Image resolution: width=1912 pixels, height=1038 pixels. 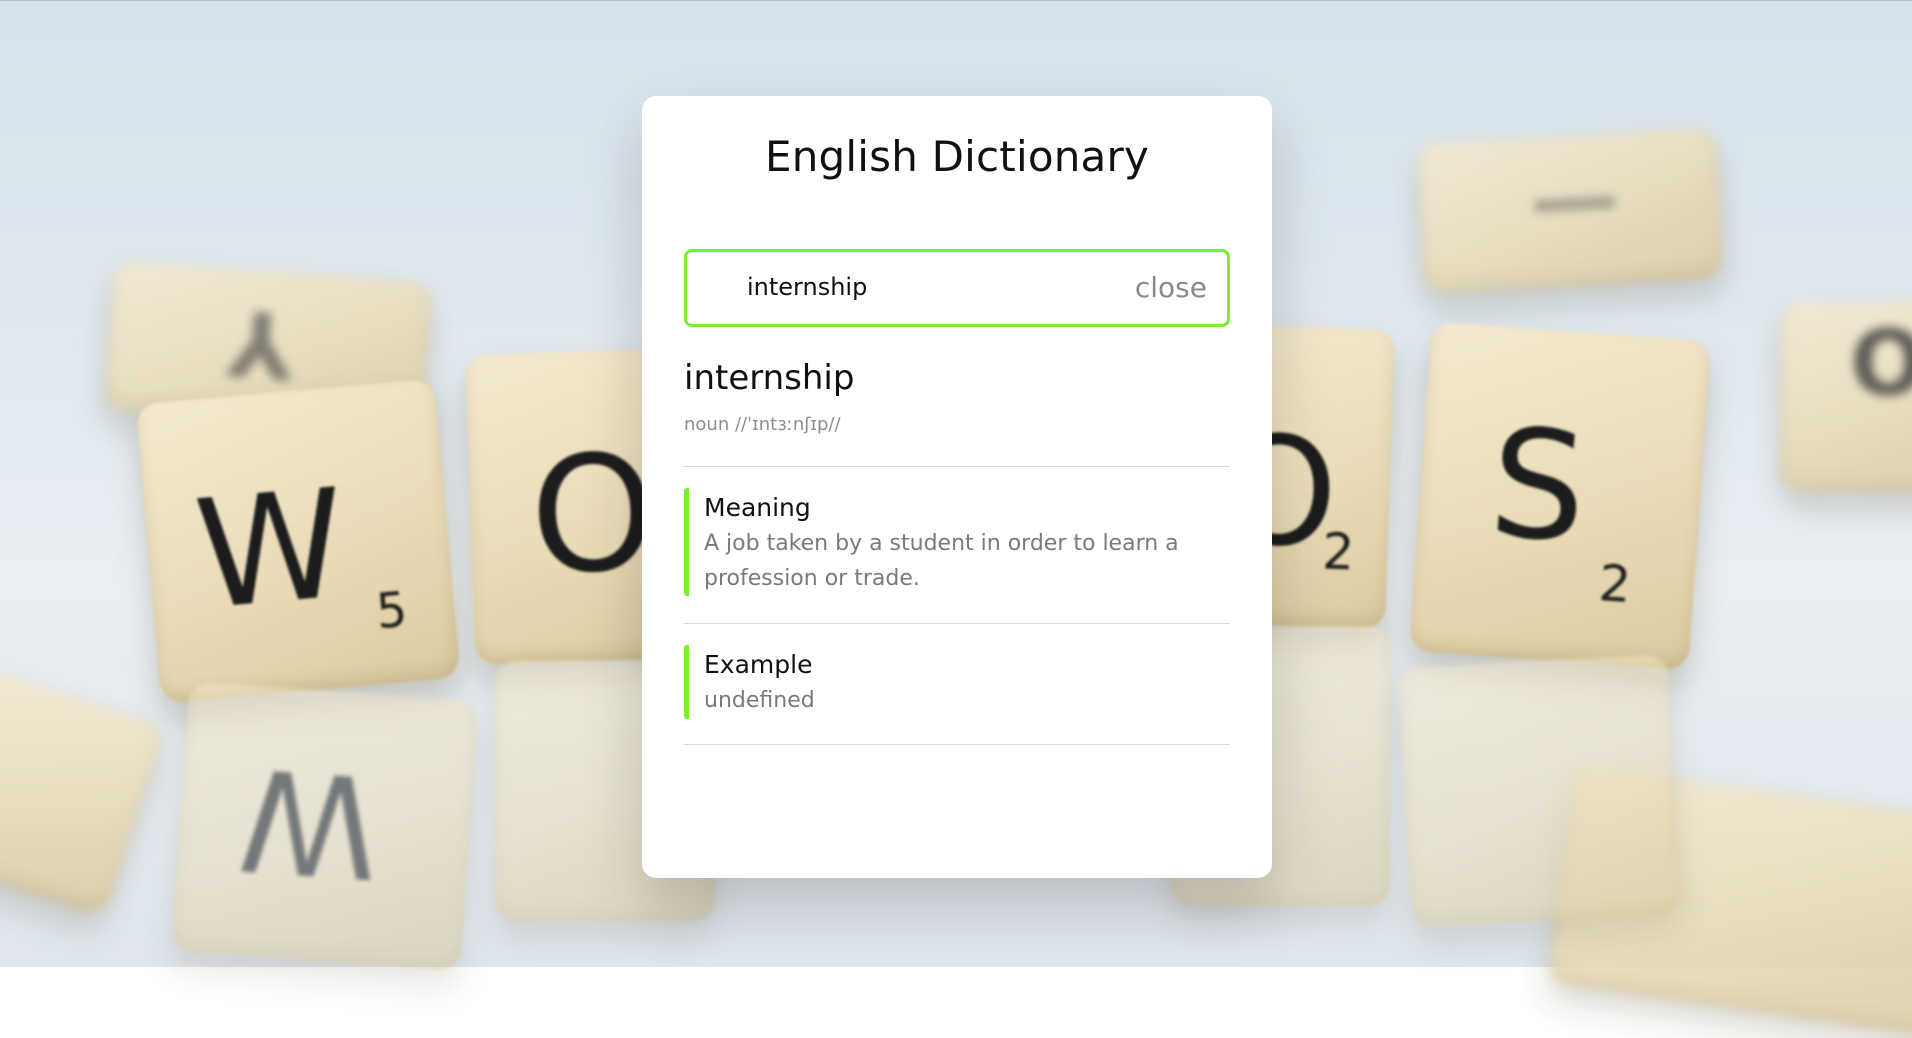 I want to click on background-tile-reflection: W, so click(x=325, y=826).